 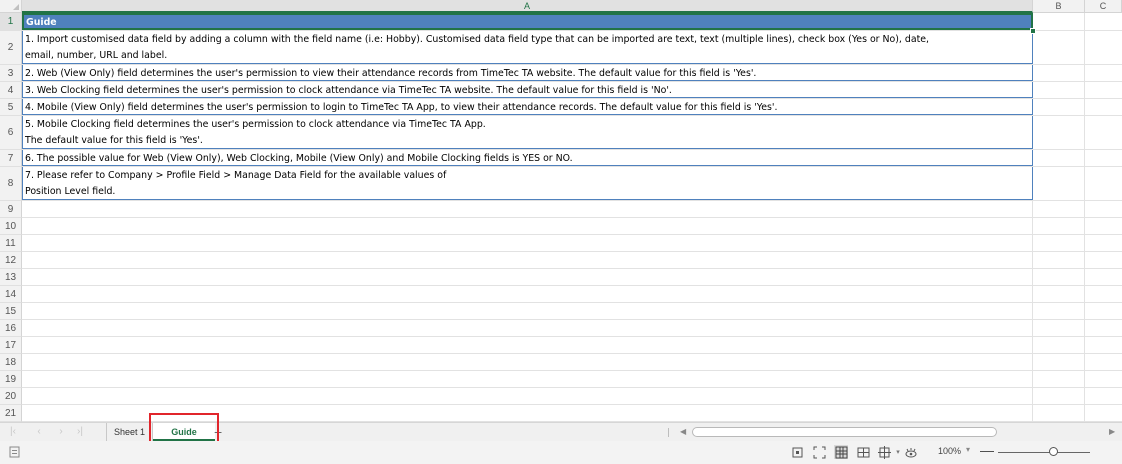 I want to click on row-header: 12, so click(x=11, y=260).